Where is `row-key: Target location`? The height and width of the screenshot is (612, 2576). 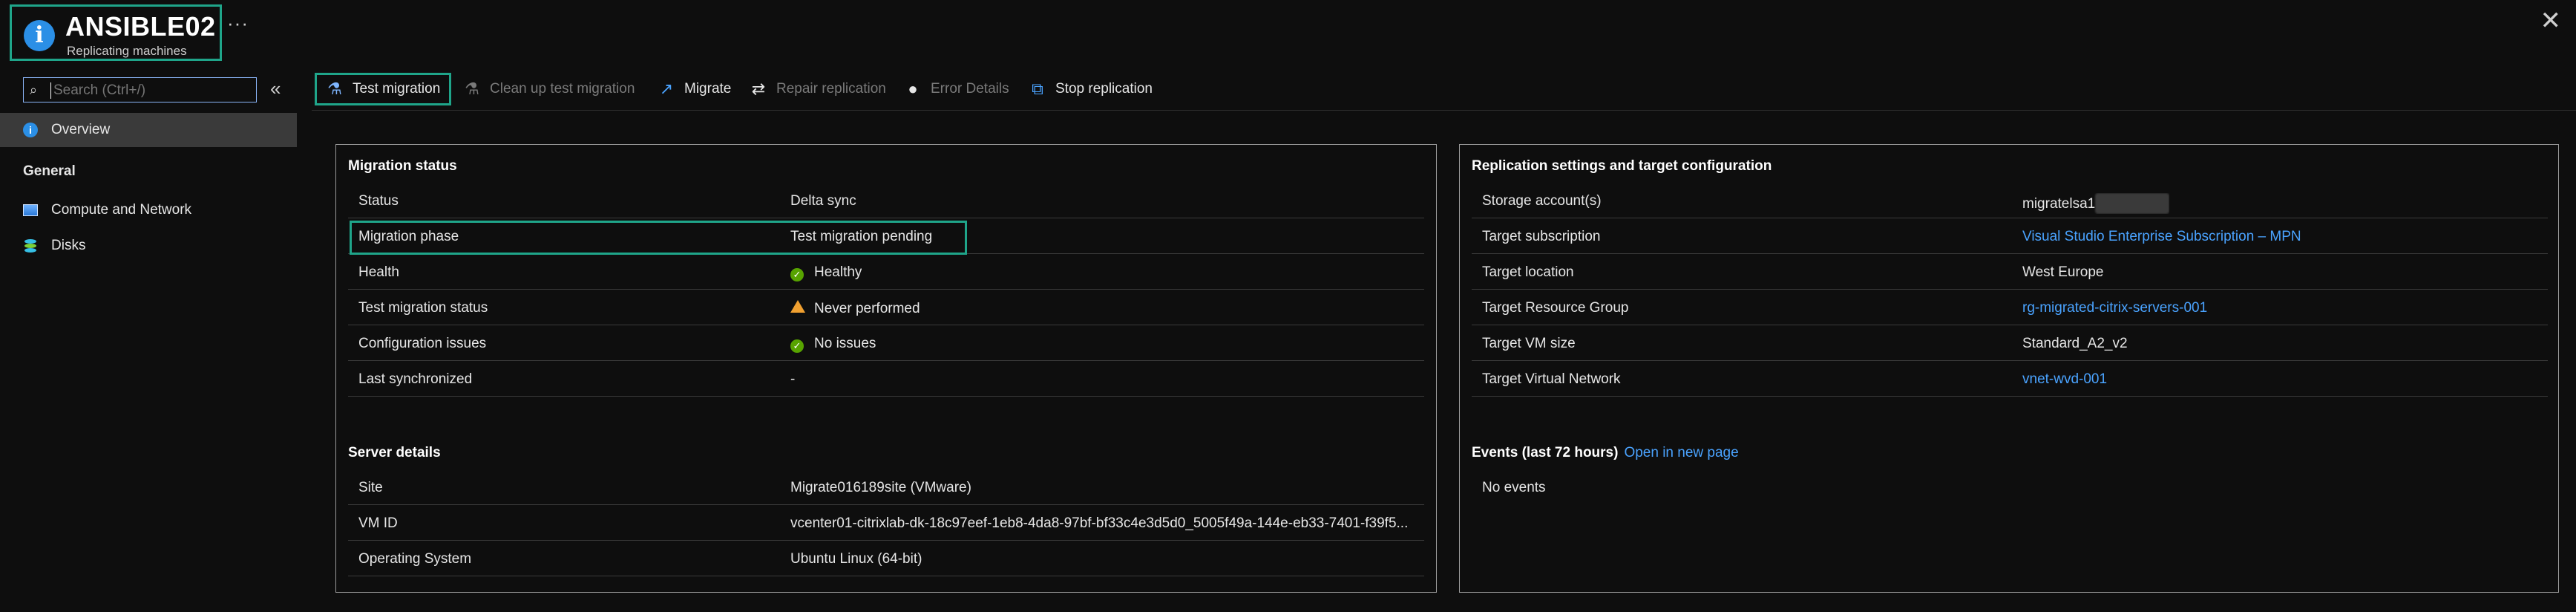 row-key: Target location is located at coordinates (1528, 272).